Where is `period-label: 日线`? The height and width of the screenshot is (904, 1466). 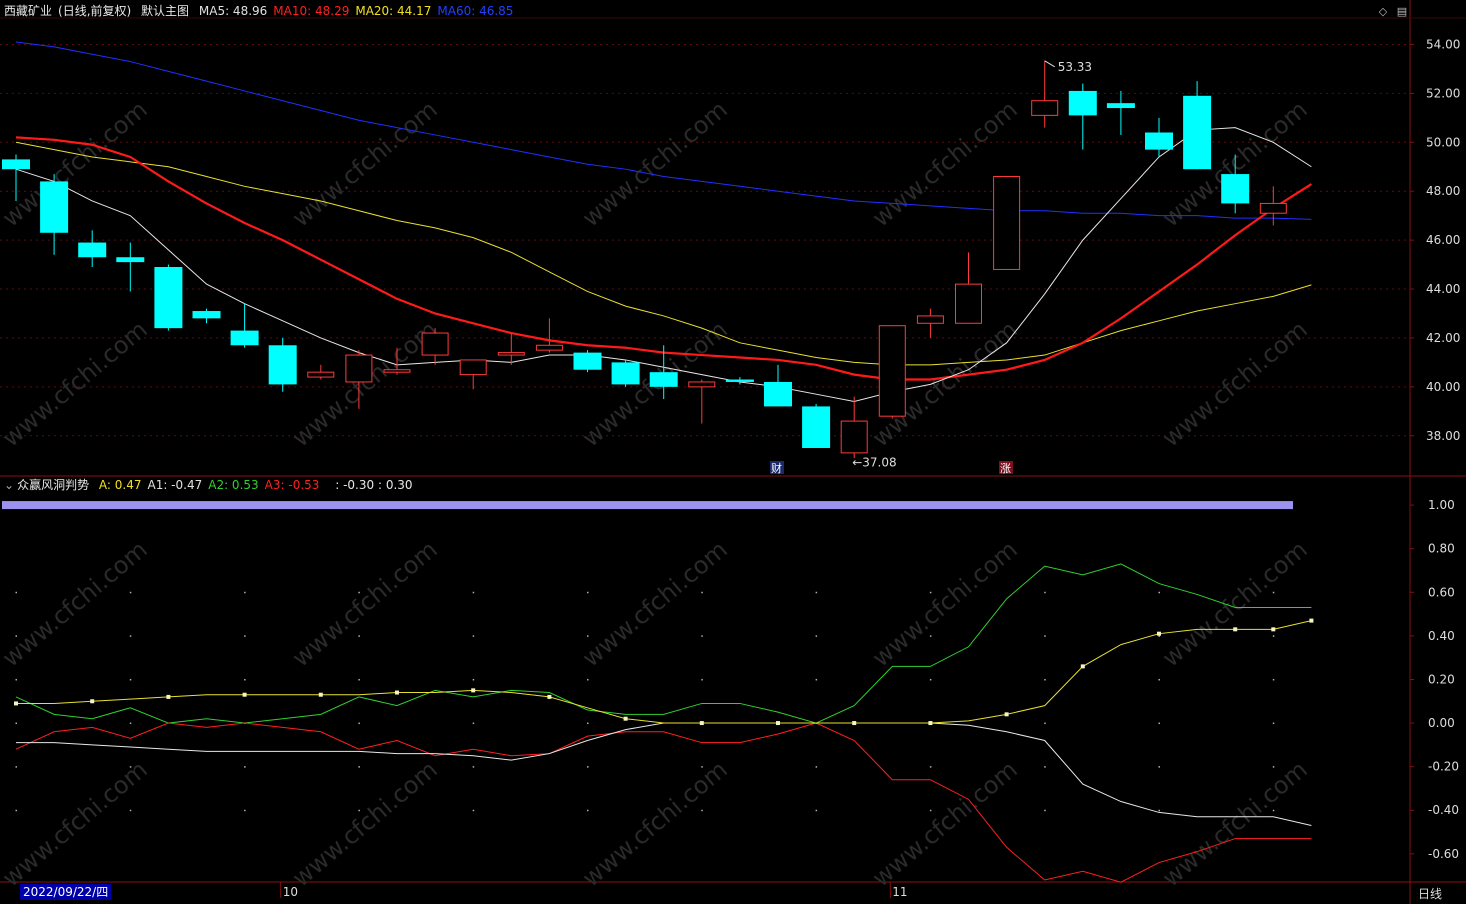 period-label: 日线 is located at coordinates (1430, 893).